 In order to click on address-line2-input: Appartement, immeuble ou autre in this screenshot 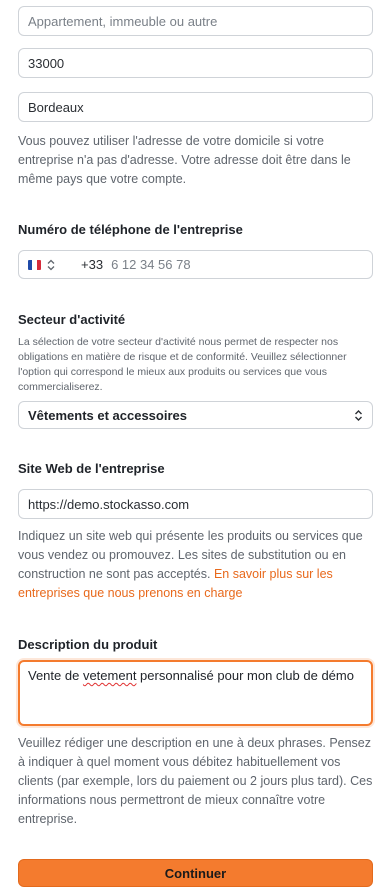, I will do `click(195, 21)`.